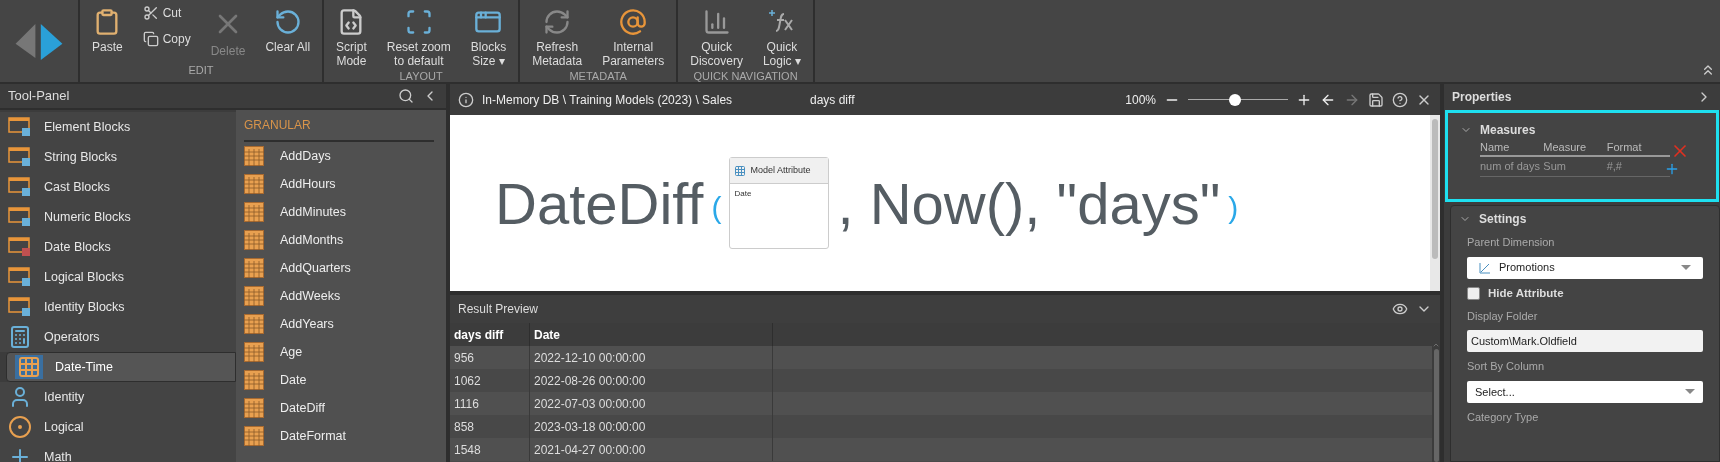  Describe the element at coordinates (1482, 97) in the screenshot. I see `panel-title: Properties` at that location.